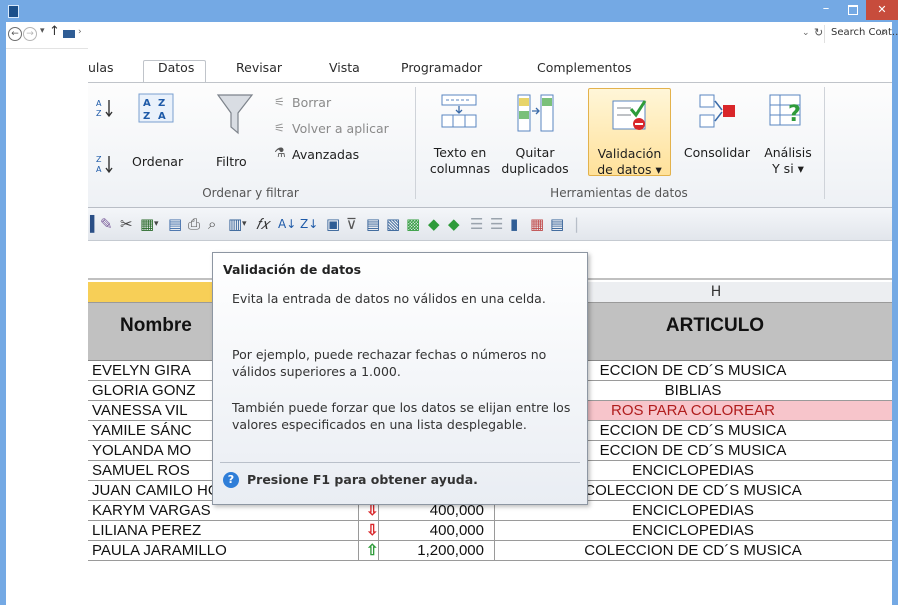 Image resolution: width=898 pixels, height=605 pixels. I want to click on search-box: Search Cont... ⌕, so click(861, 34).